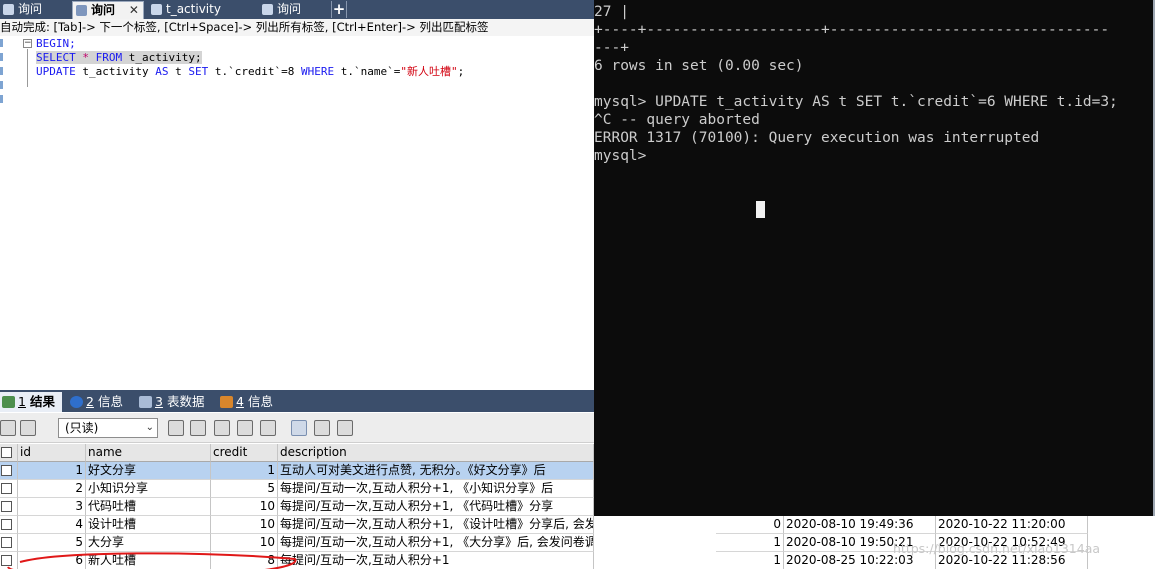 The image size is (1155, 569). I want to click on select-all-cell, so click(9, 453).